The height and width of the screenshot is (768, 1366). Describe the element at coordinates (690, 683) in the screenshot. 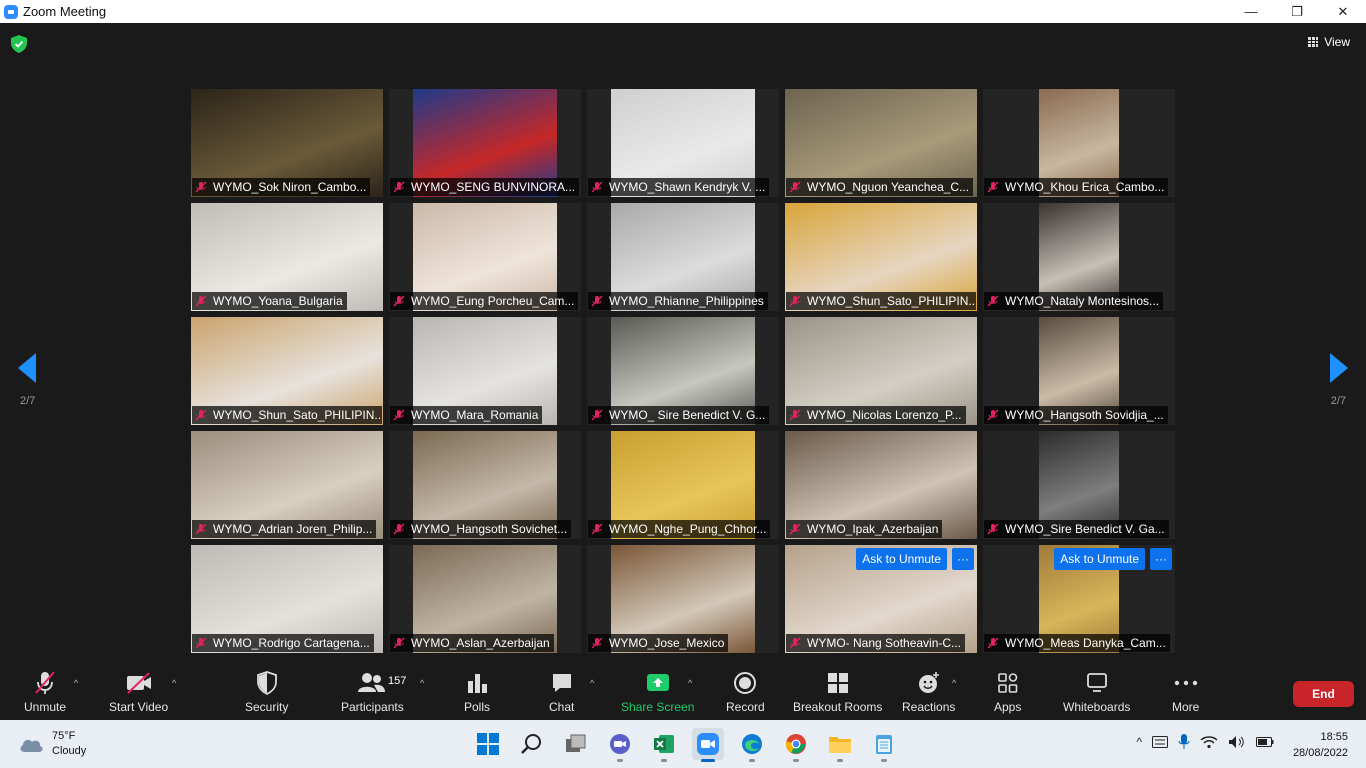

I see `share-options-caret: ^` at that location.